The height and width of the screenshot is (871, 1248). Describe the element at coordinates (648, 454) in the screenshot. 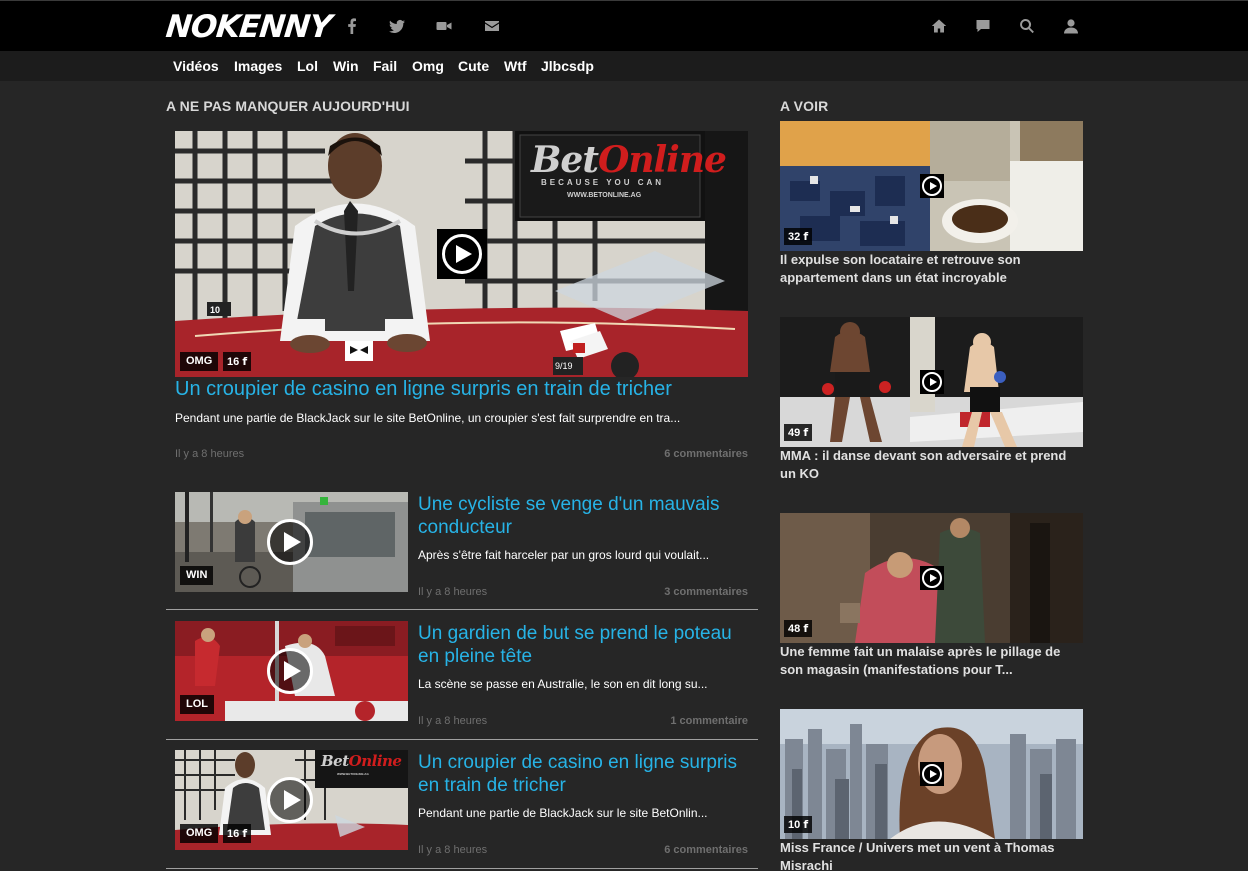

I see `featured-comments-link: 6 commentaires` at that location.